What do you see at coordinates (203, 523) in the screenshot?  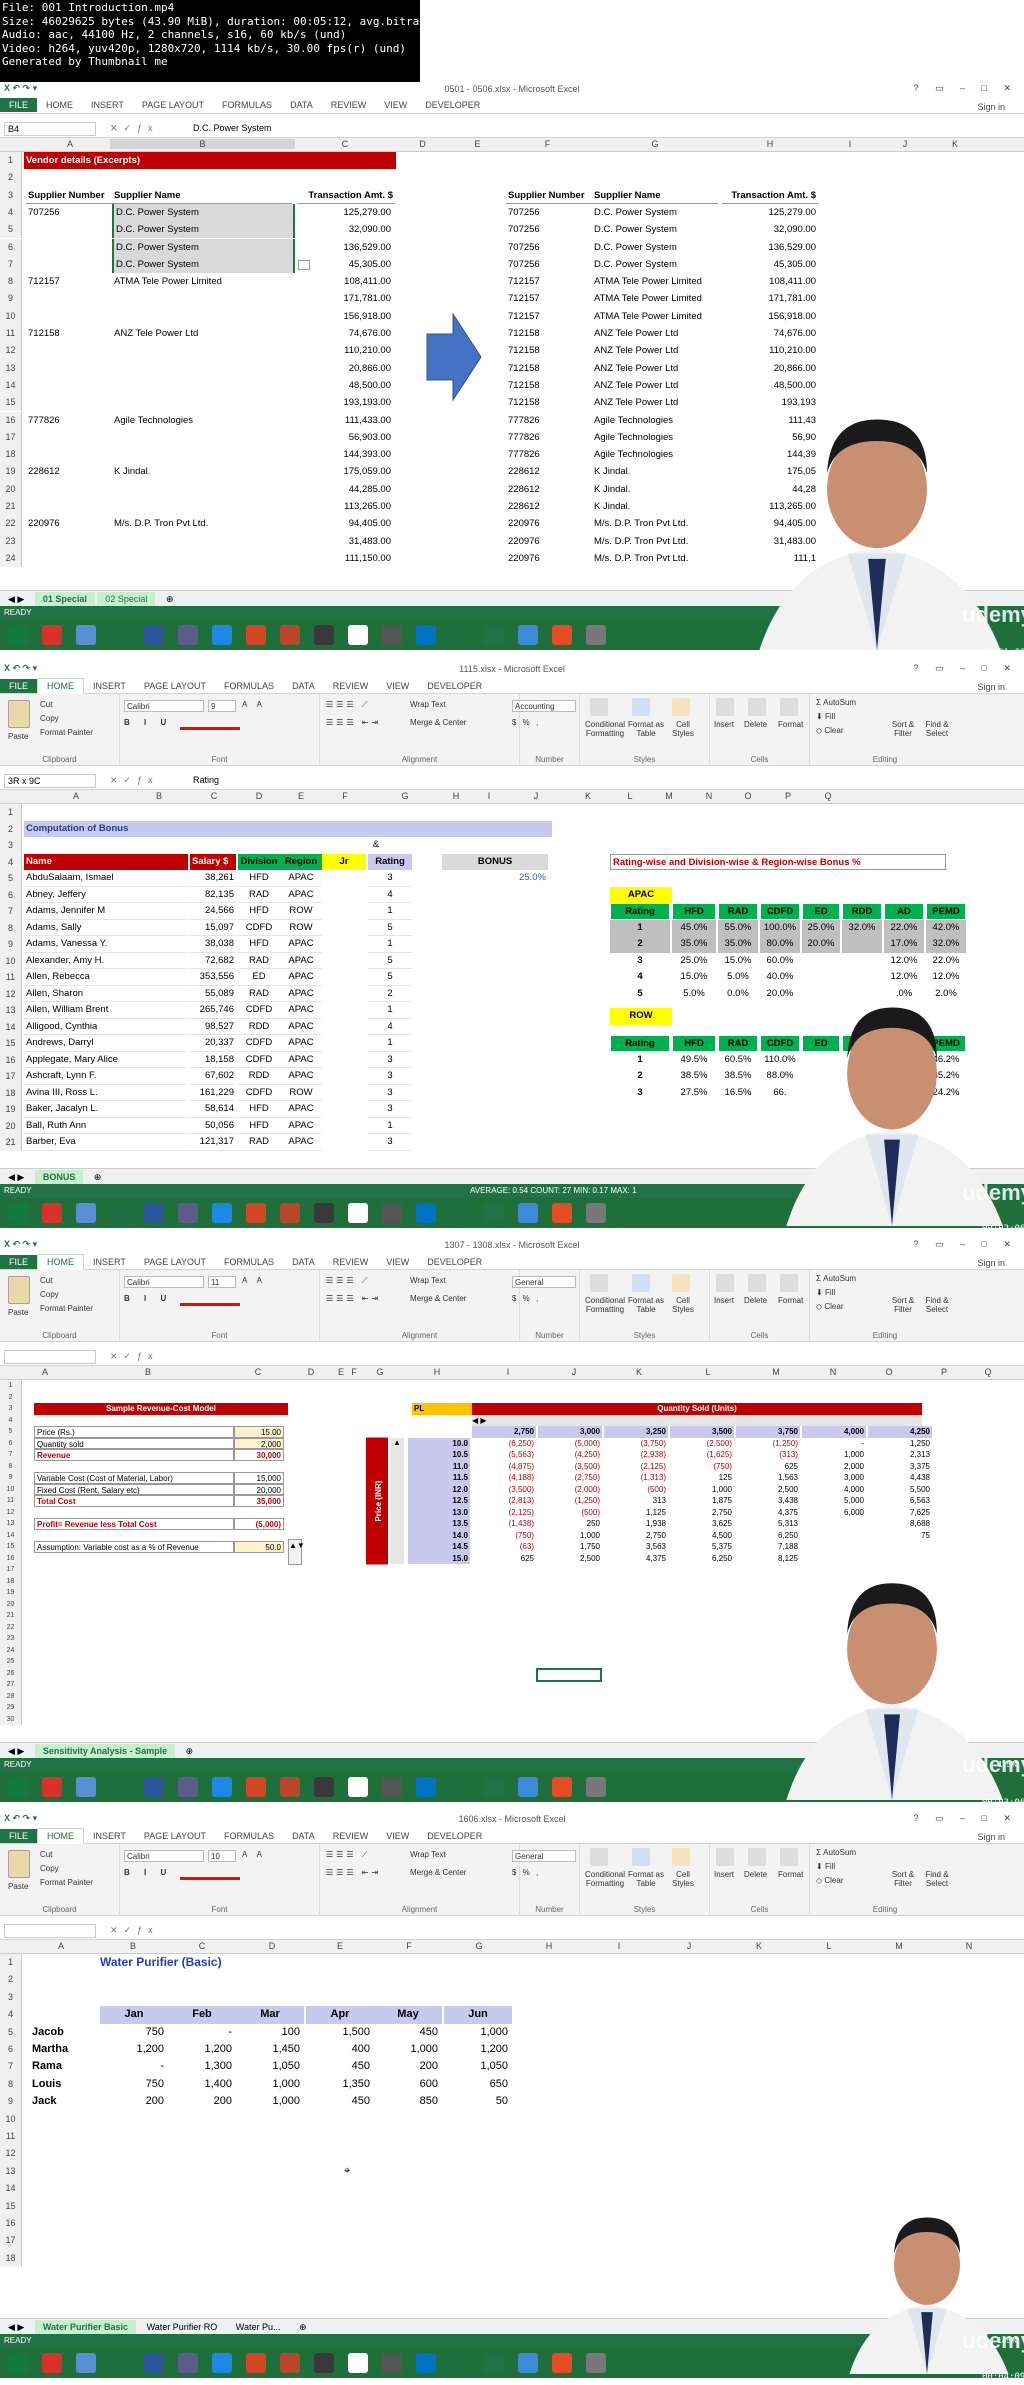 I see `supplier-name-cell: M/s. D.P. Tron Pvt Ltd.` at bounding box center [203, 523].